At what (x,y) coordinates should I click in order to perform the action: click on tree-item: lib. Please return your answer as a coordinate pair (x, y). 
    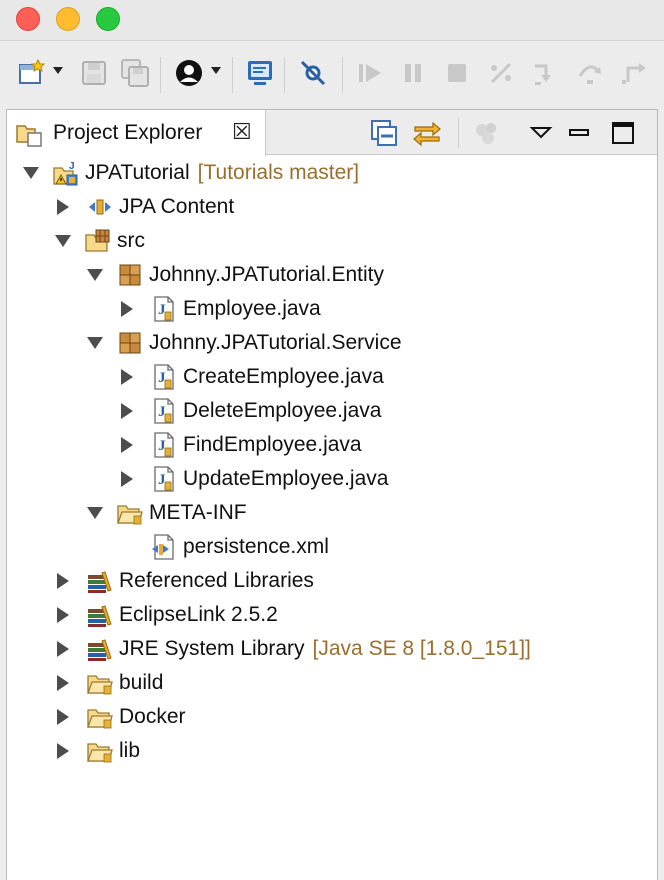
    Looking at the image, I should click on (97, 751).